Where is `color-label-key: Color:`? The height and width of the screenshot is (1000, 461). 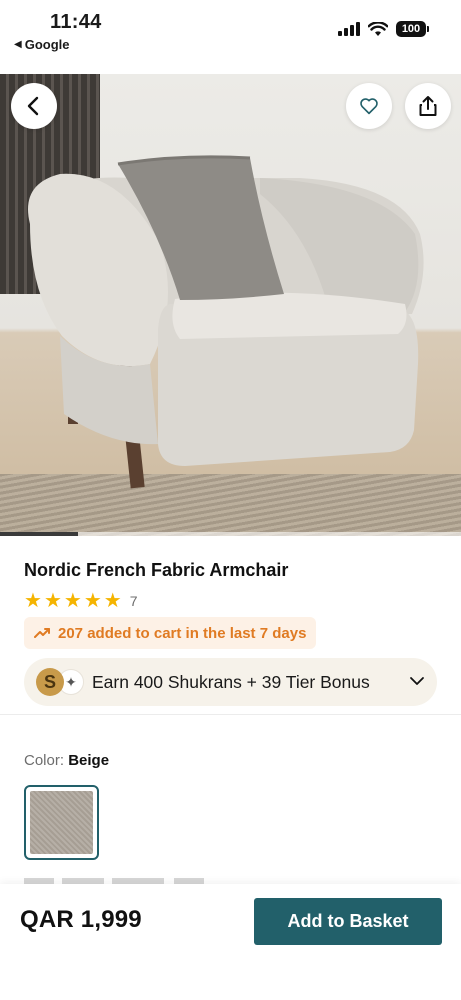 color-label-key: Color: is located at coordinates (44, 760).